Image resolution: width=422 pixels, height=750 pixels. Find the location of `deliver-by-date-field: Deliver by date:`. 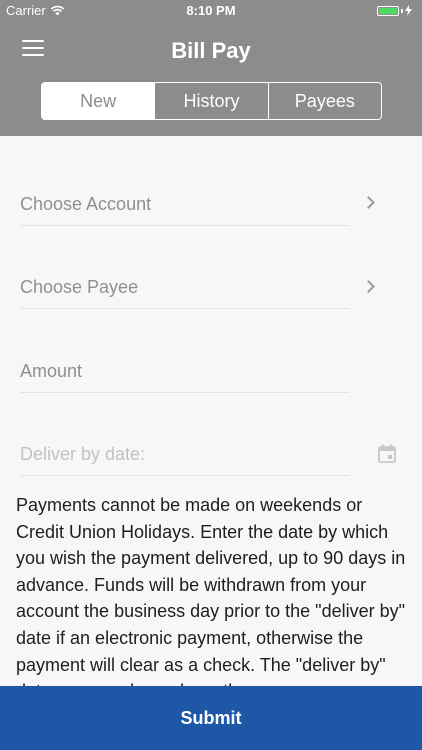

deliver-by-date-field: Deliver by date: is located at coordinates (185, 445).